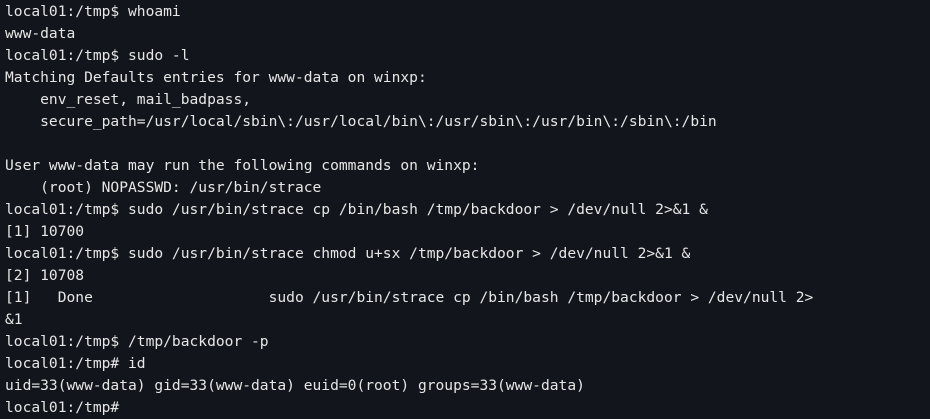 The width and height of the screenshot is (930, 419). Describe the element at coordinates (128, 99) in the screenshot. I see `terminal-line: env_reset, mail_badpass,` at that location.